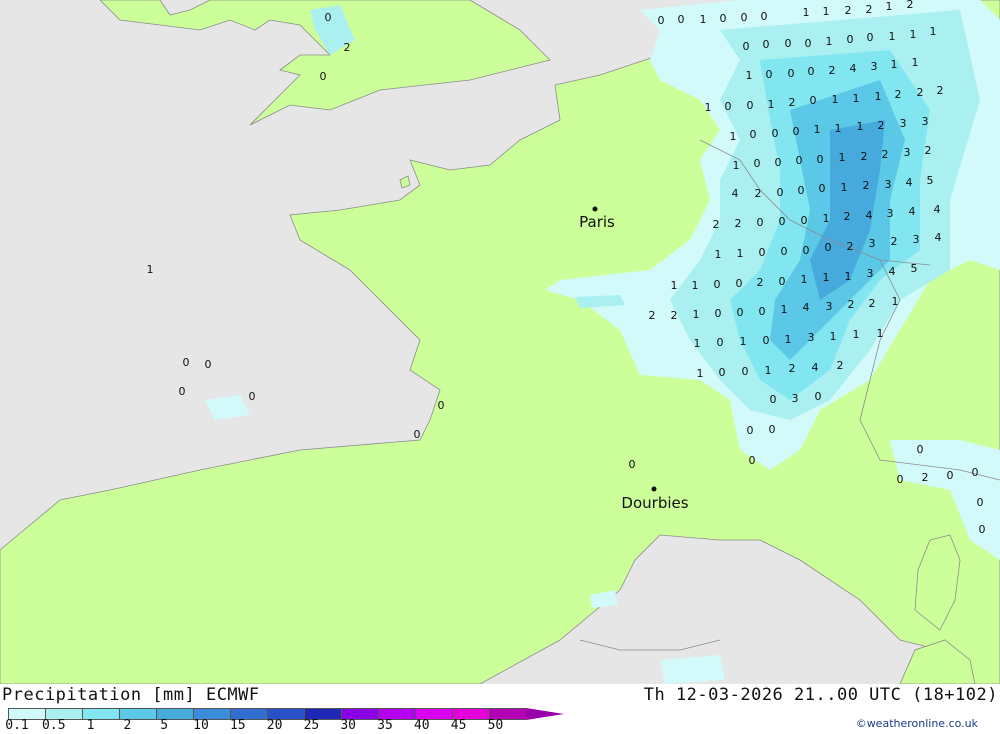  What do you see at coordinates (164, 725) in the screenshot?
I see `legend-tick: 5` at bounding box center [164, 725].